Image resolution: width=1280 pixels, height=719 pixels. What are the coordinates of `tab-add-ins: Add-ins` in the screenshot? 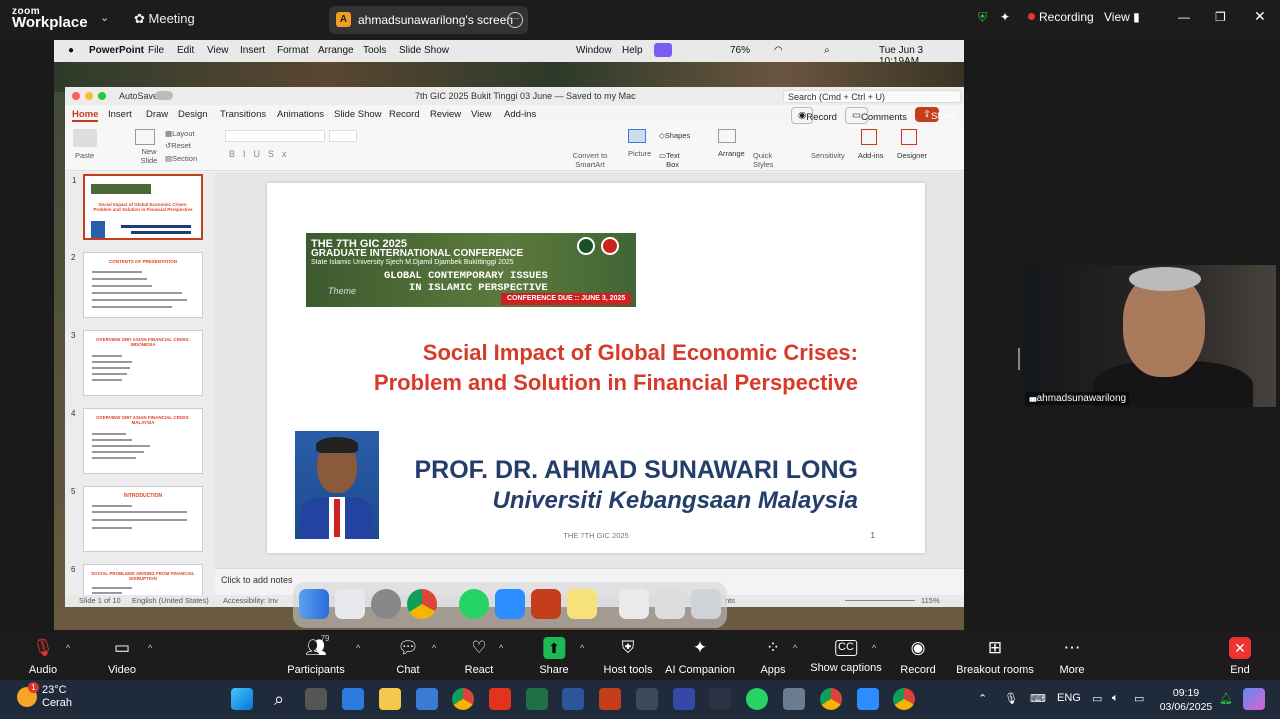 It's located at (520, 114).